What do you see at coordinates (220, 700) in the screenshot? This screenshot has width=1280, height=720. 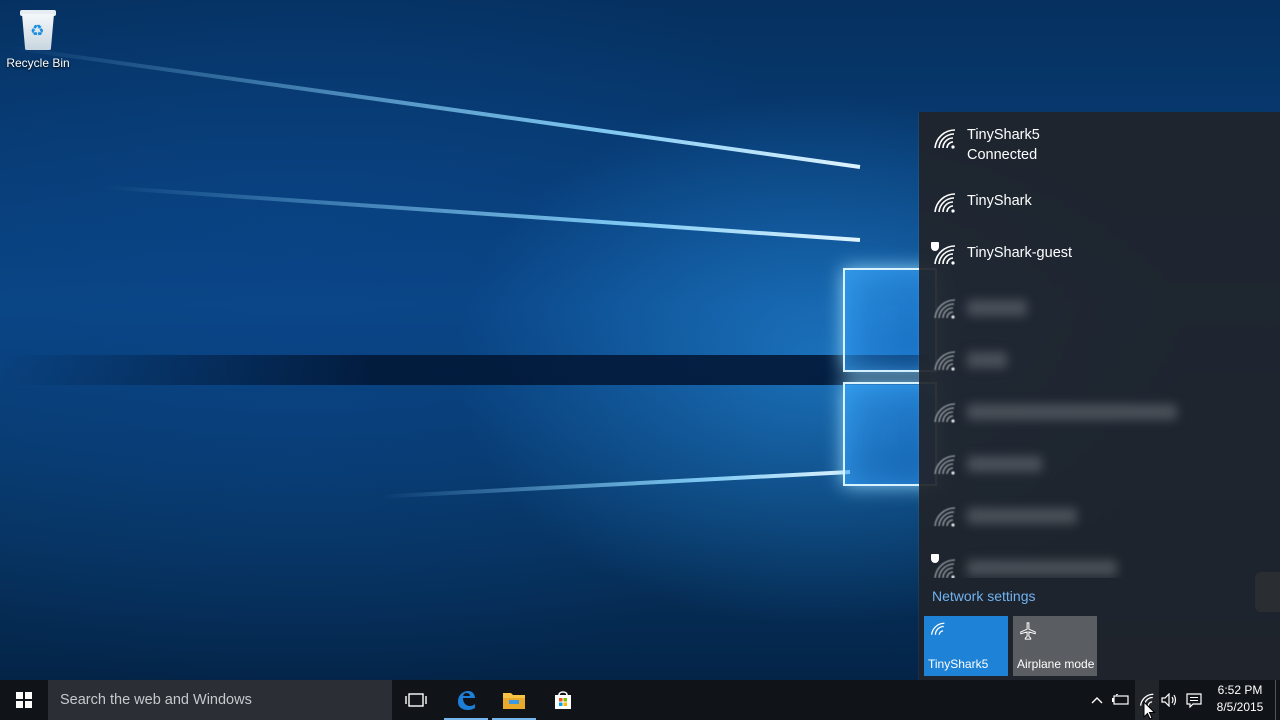 I see `search-box: Search the web and Windows` at bounding box center [220, 700].